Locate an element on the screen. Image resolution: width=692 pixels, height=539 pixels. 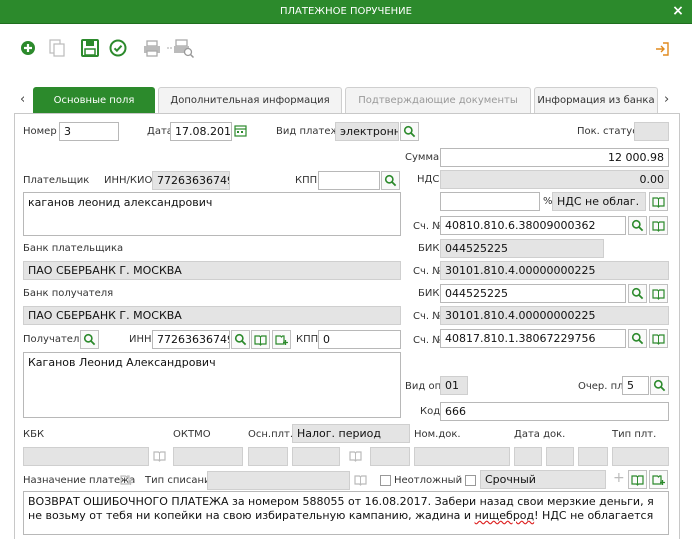
tip-spis-label: Тип списания is located at coordinates (181, 480).